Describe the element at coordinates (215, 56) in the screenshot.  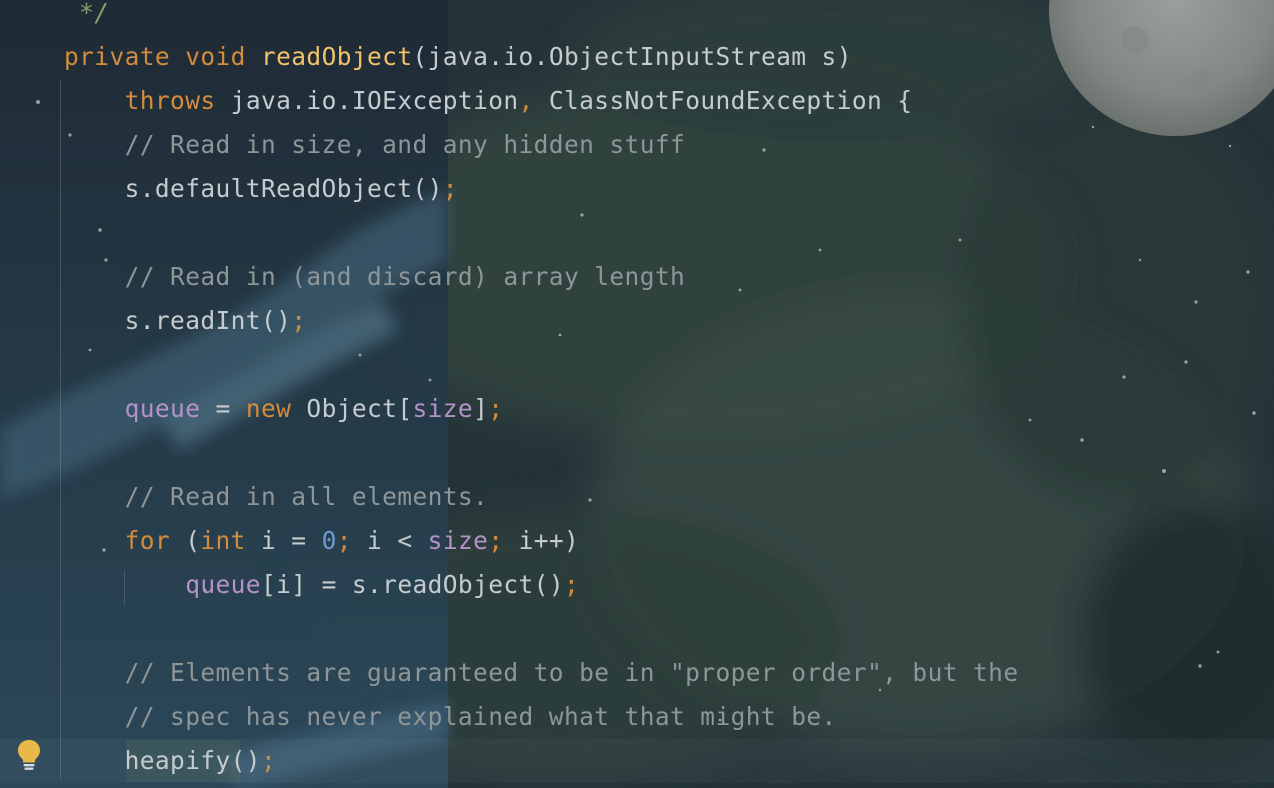
I see `code-token: void` at that location.